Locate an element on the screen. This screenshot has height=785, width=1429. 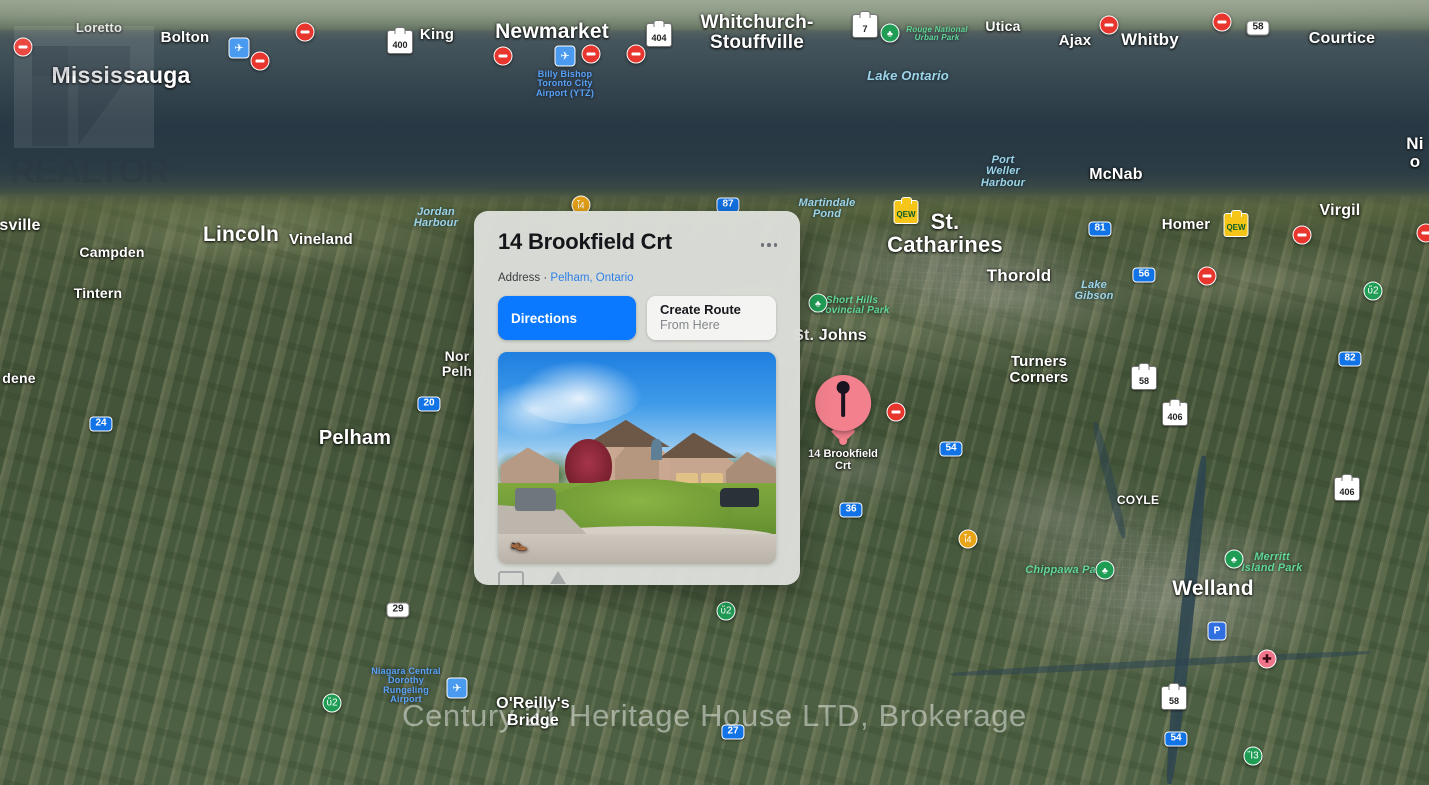
route-shield-number: 56 is located at coordinates (1144, 274).